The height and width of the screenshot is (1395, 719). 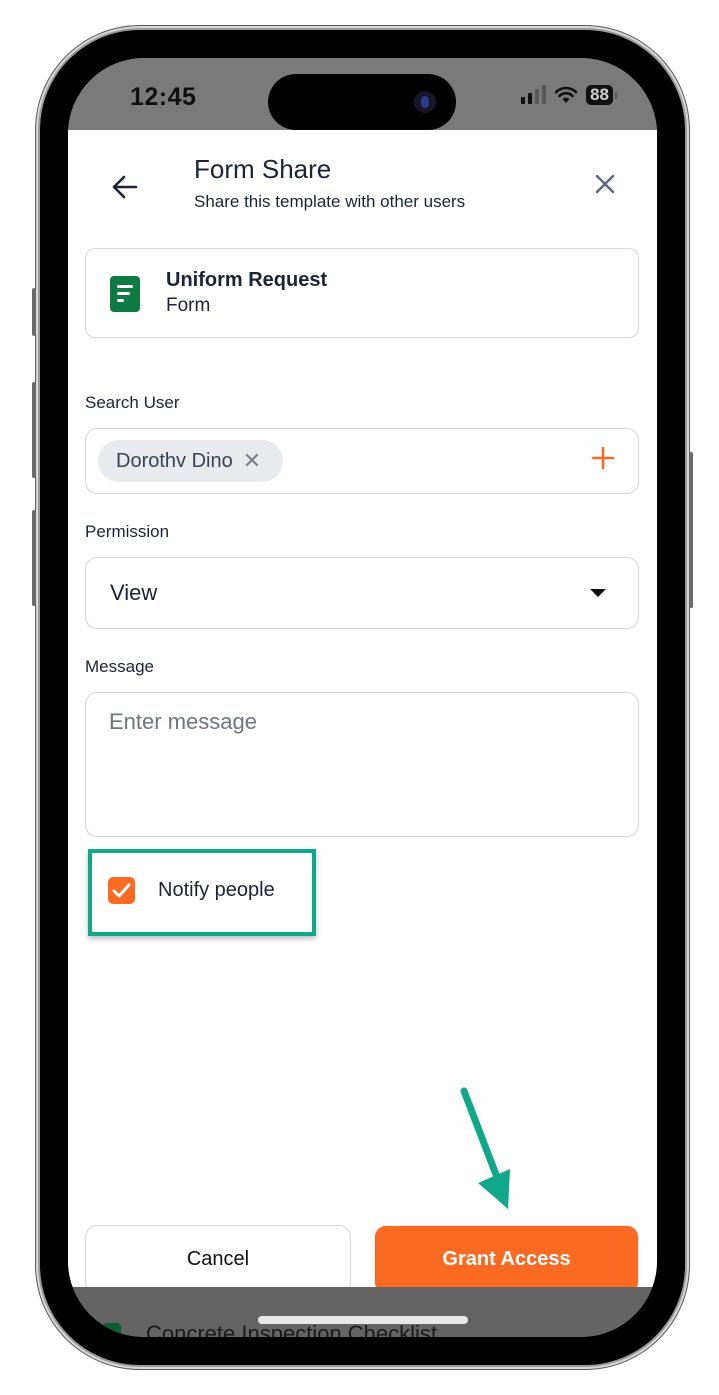 I want to click on message-field, so click(x=362, y=764).